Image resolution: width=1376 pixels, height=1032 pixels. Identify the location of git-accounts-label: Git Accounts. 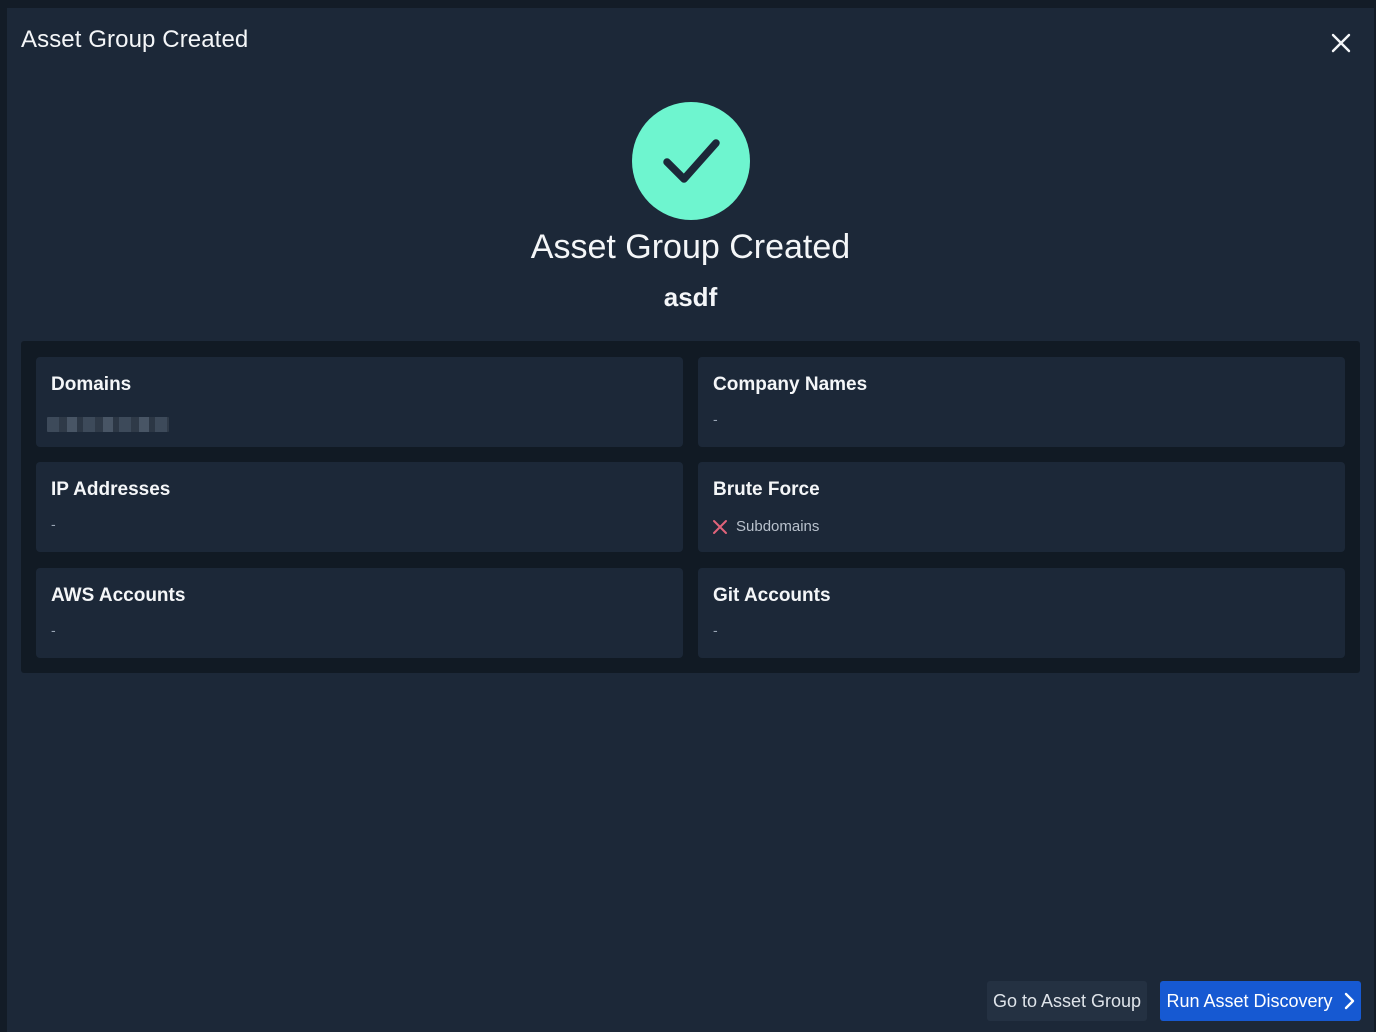
(772, 595).